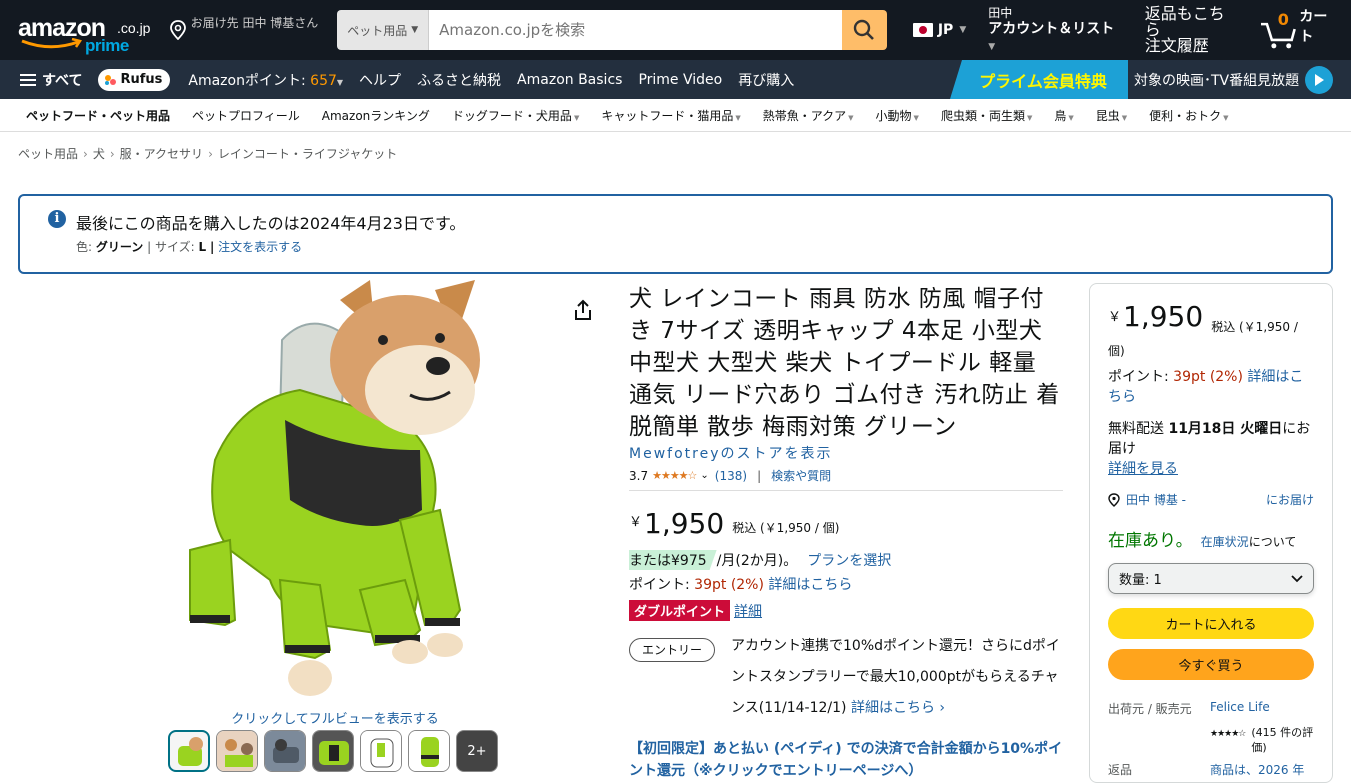  I want to click on account-name: 田中, so click(1000, 13).